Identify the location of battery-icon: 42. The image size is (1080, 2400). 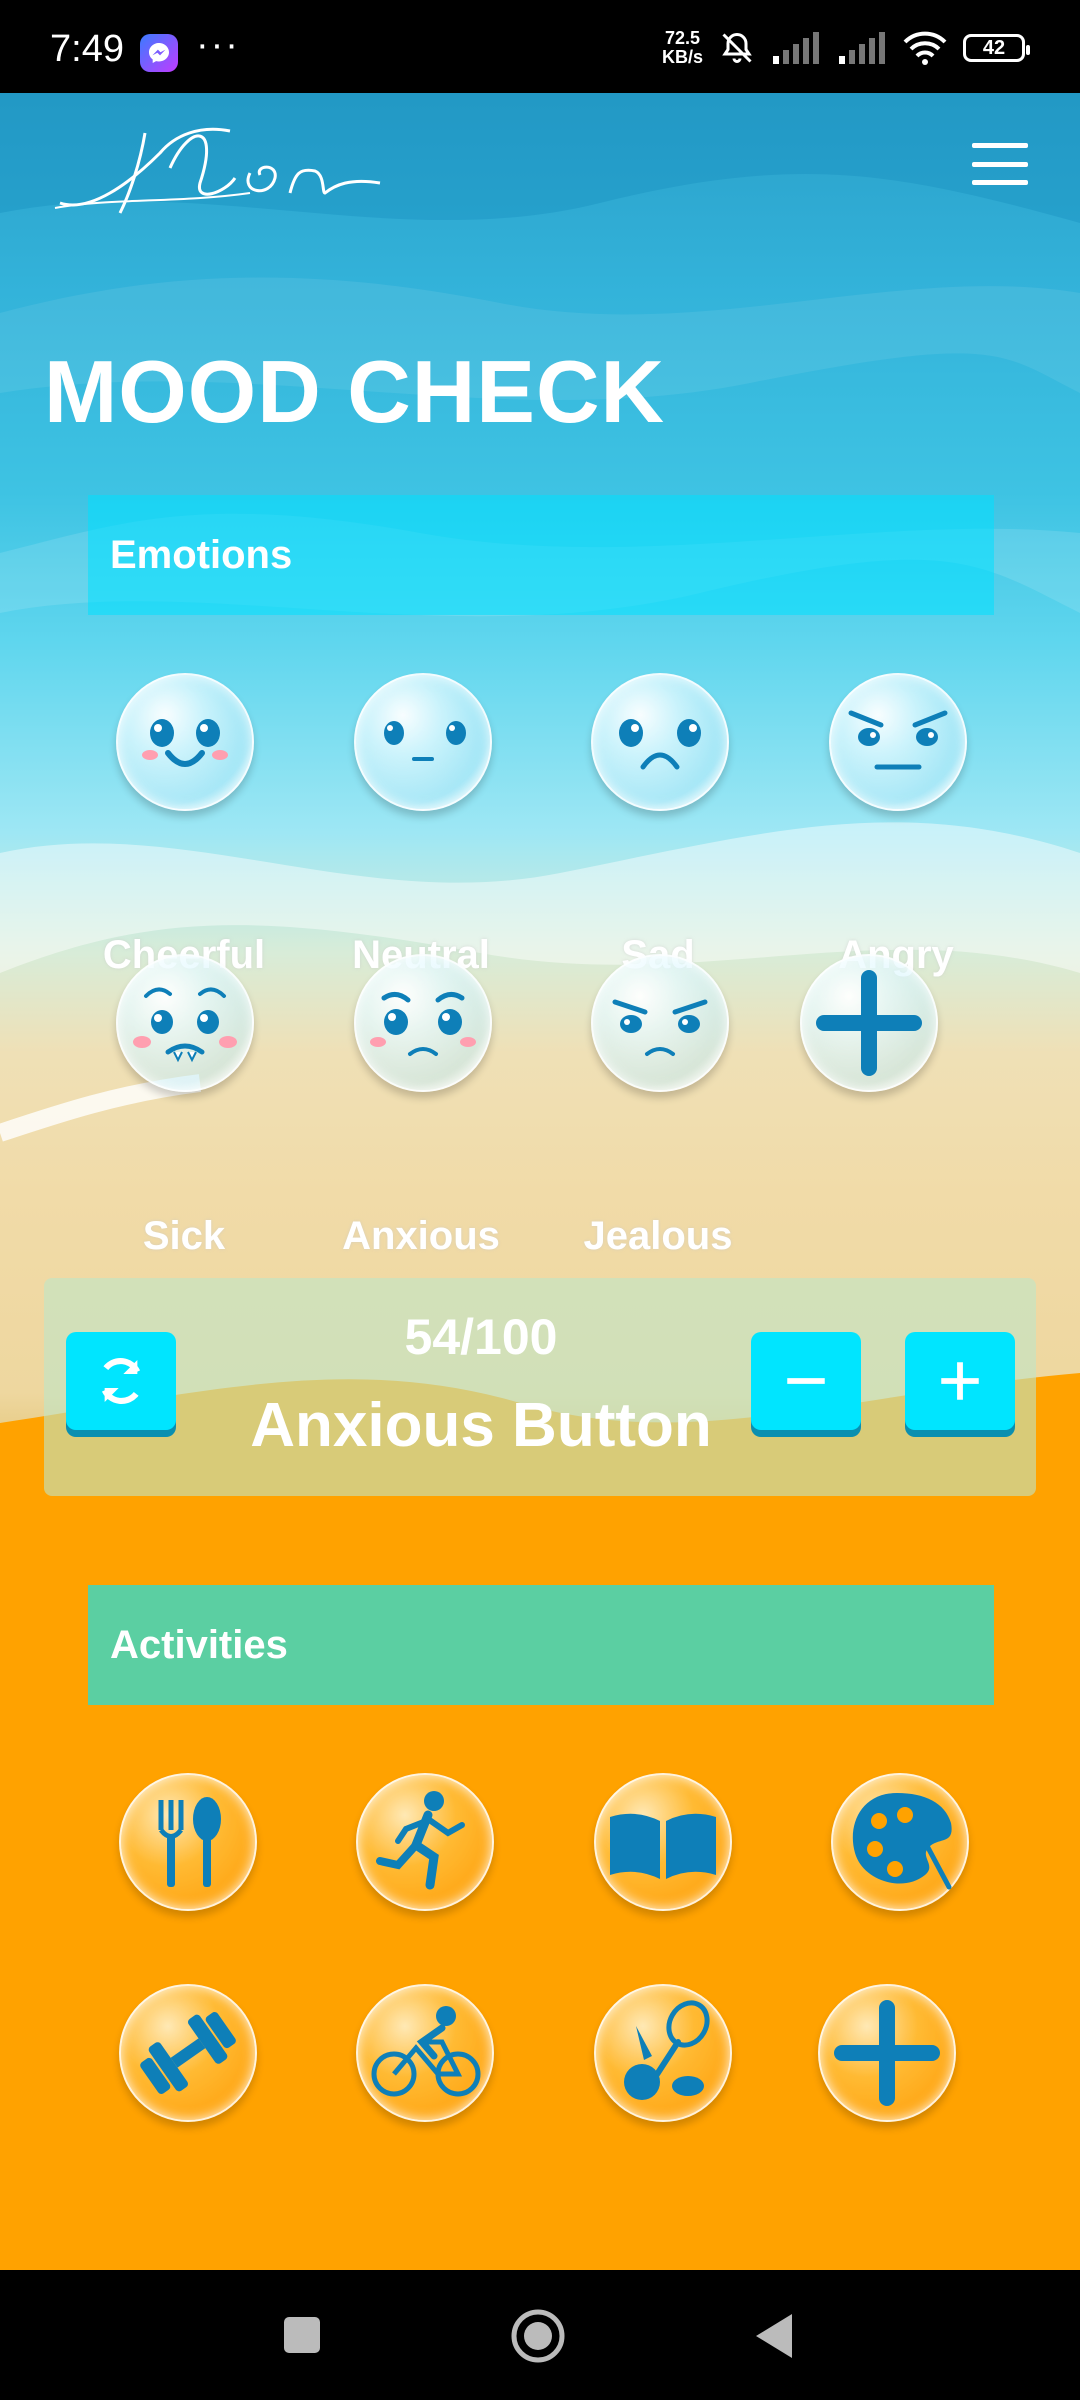
(996, 48).